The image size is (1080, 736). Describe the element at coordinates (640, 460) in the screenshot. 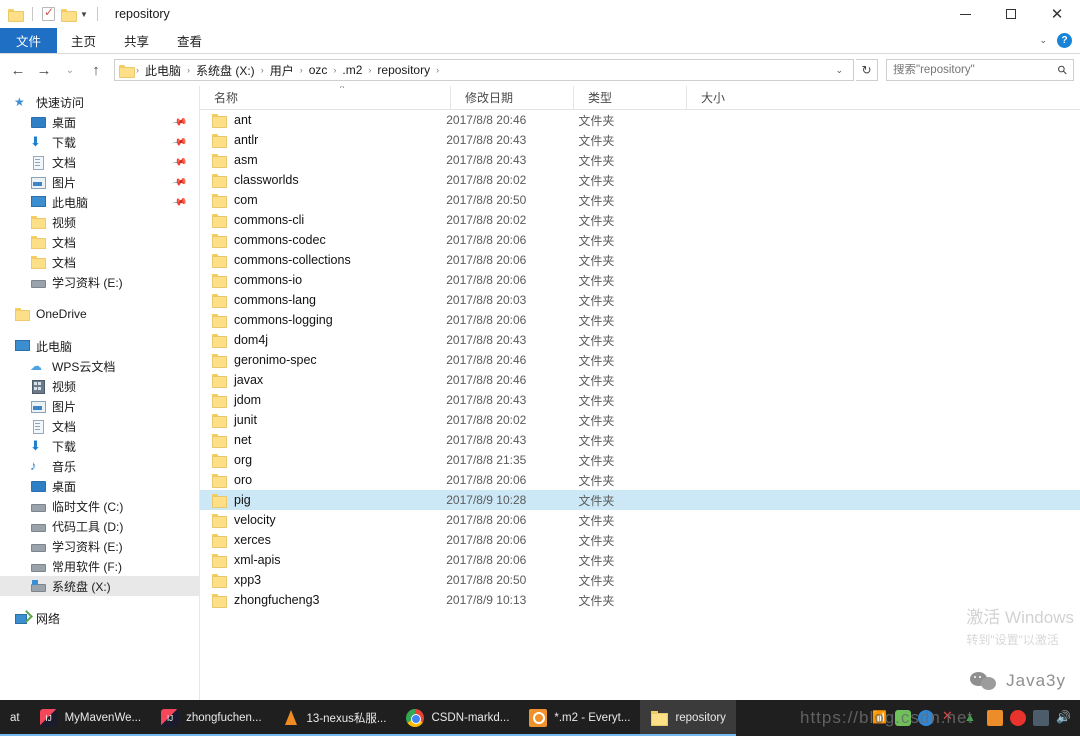

I see `table-row: org 2017/8/8 21:35 文件夹` at that location.